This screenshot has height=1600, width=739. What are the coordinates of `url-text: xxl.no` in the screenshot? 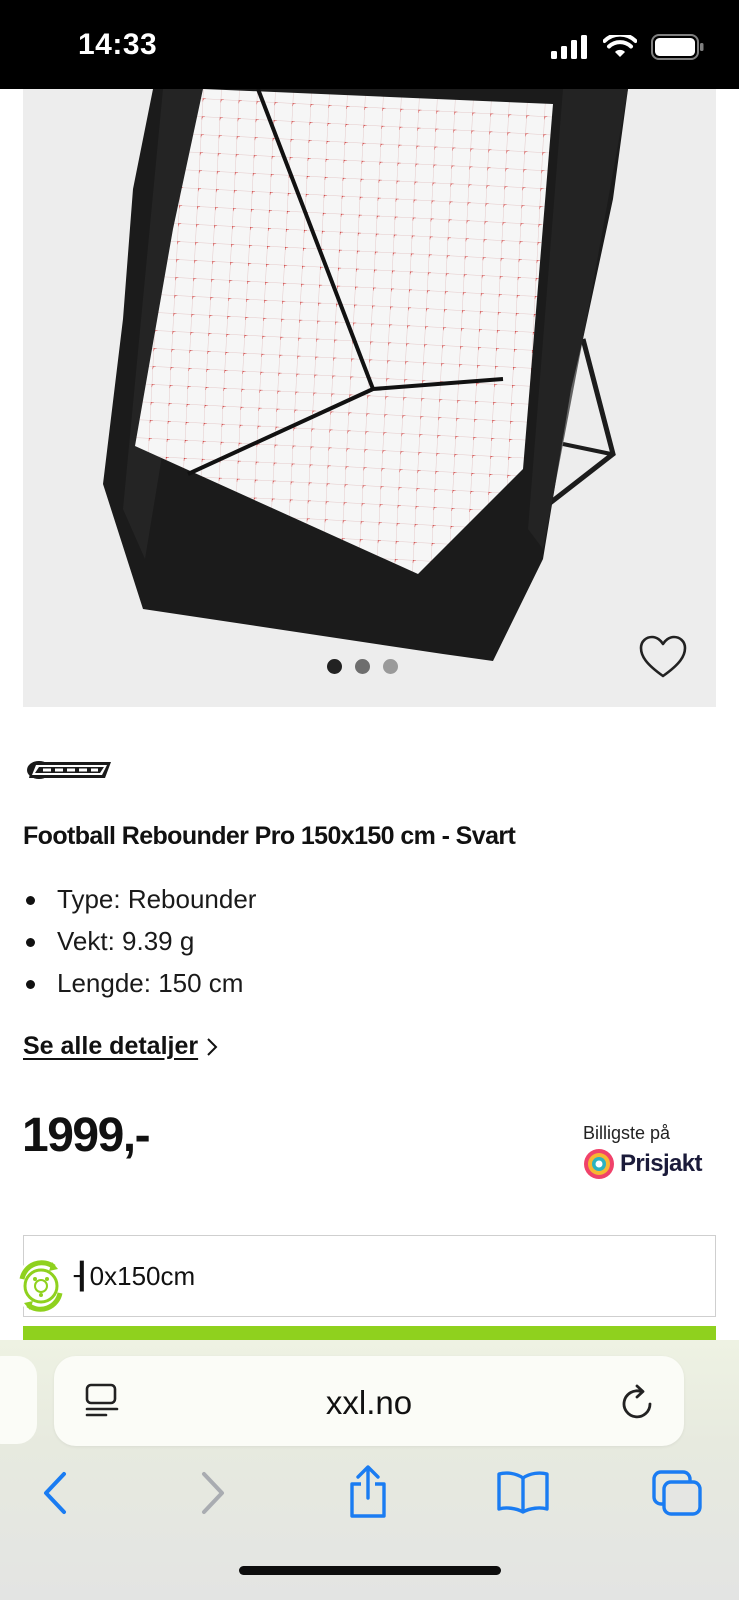 It's located at (369, 1402).